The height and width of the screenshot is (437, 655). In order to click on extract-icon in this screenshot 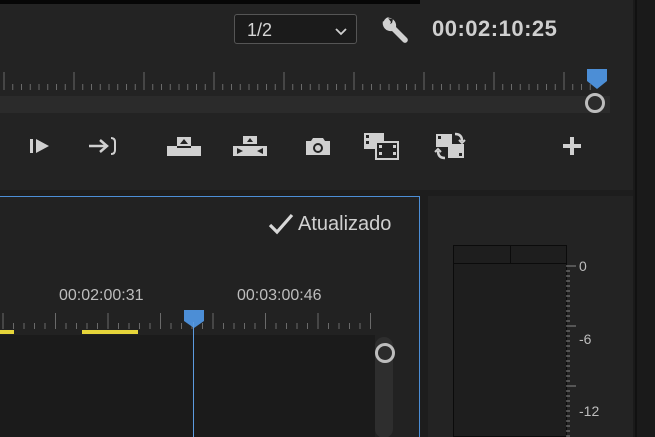, I will do `click(250, 146)`.